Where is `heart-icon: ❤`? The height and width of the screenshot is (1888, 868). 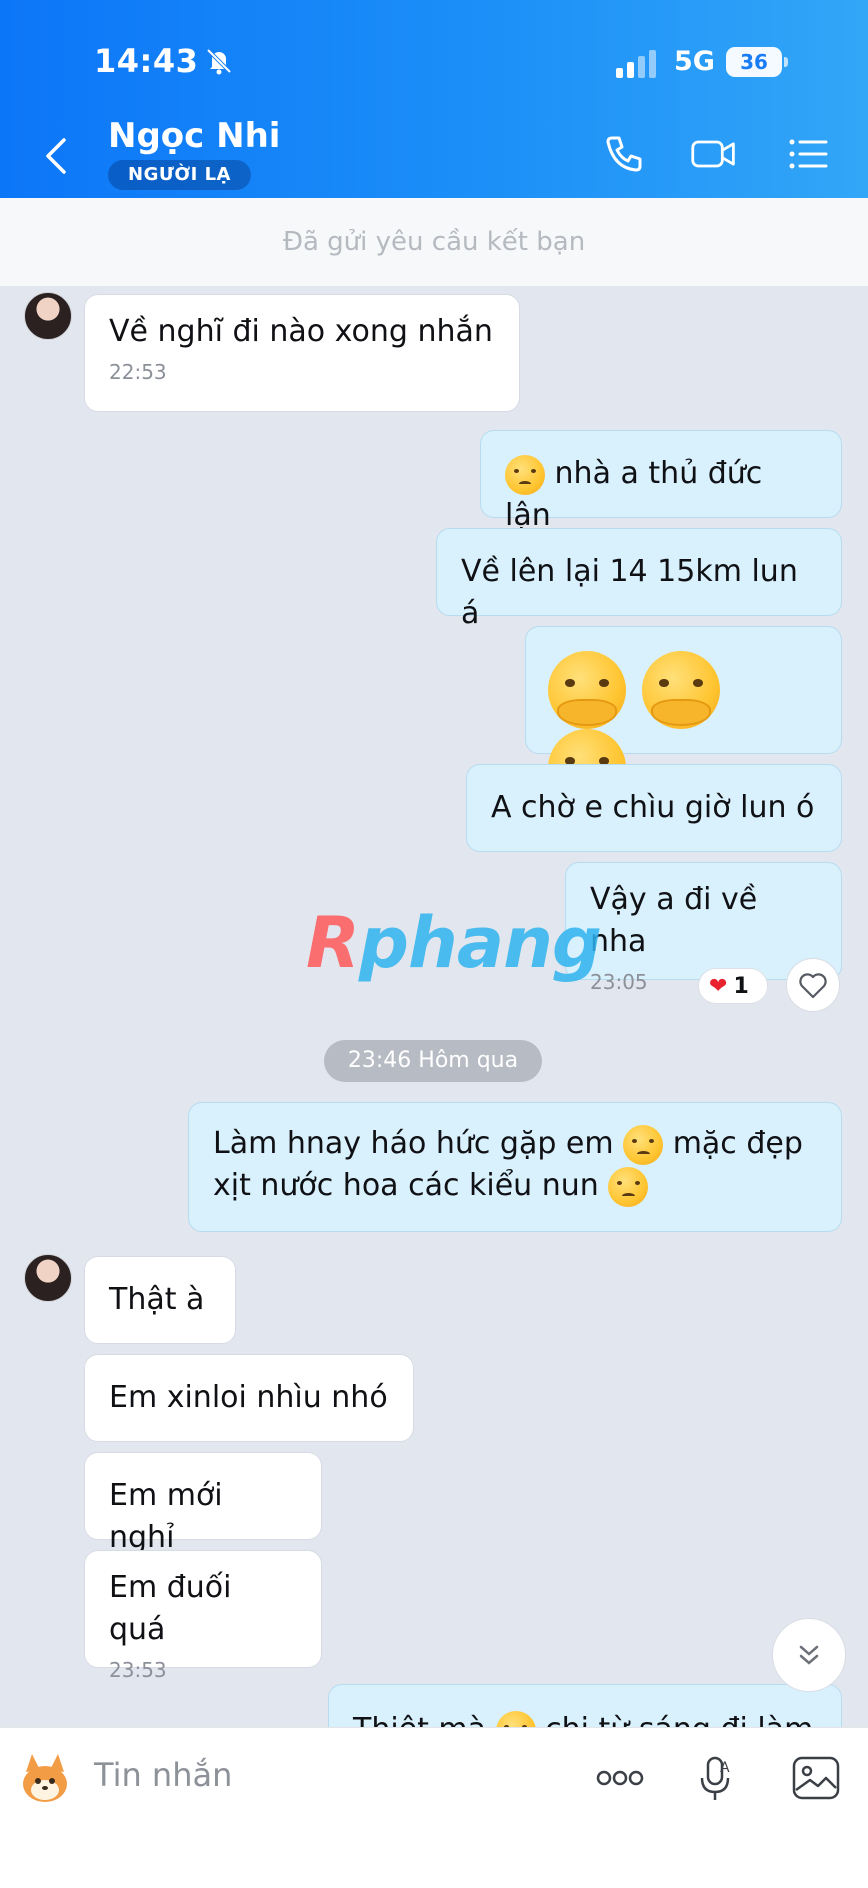 heart-icon: ❤ is located at coordinates (718, 986).